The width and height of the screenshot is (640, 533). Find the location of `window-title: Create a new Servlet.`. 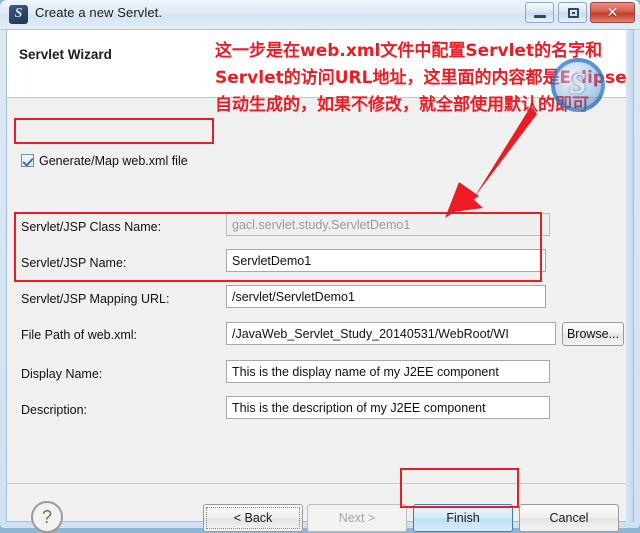

window-title: Create a new Servlet. is located at coordinates (99, 12).